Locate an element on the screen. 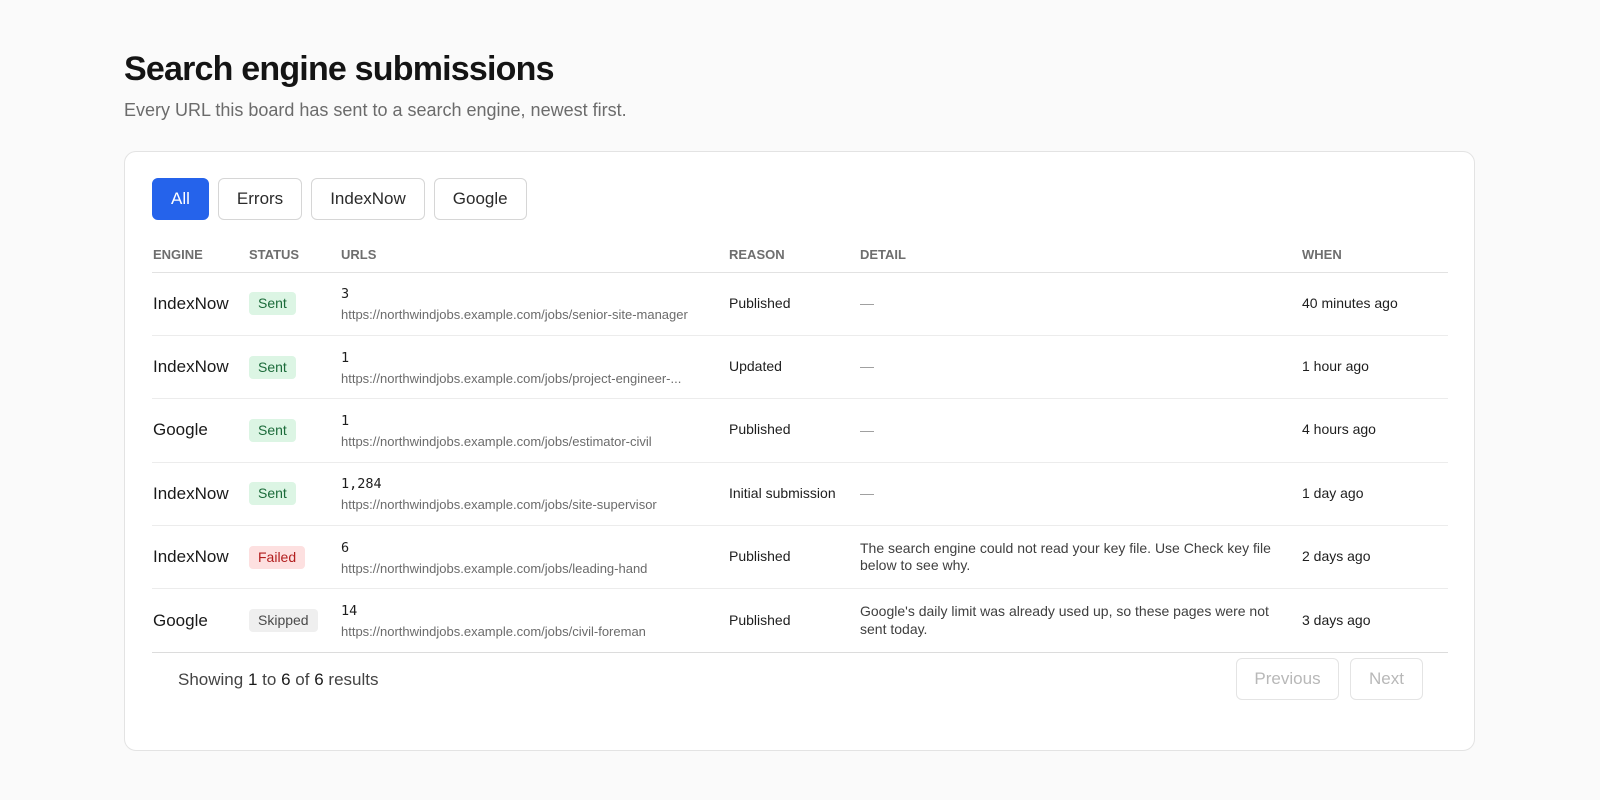  when-cell: 3 days ago is located at coordinates (1336, 619).